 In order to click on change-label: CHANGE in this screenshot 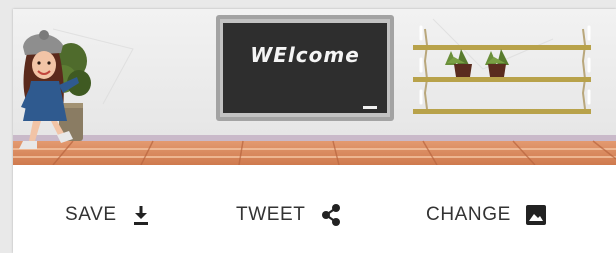, I will do `click(468, 214)`.